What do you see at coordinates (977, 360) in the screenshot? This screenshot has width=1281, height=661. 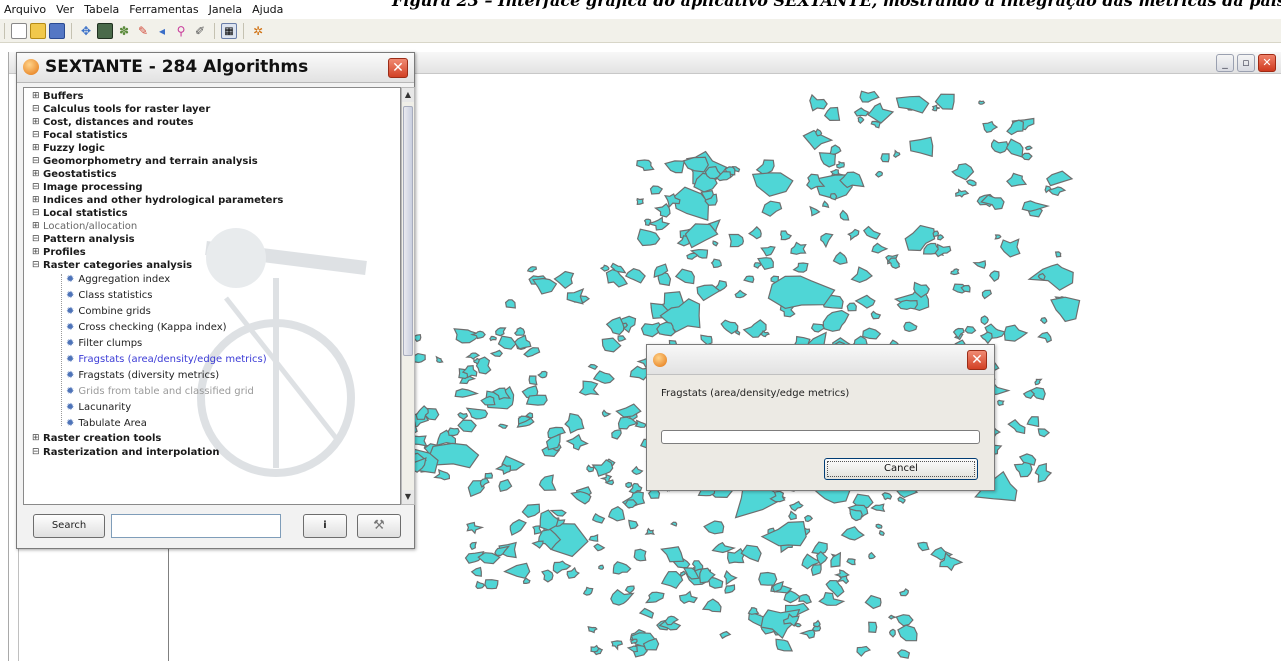 I see `dialog-close-button: ✕` at bounding box center [977, 360].